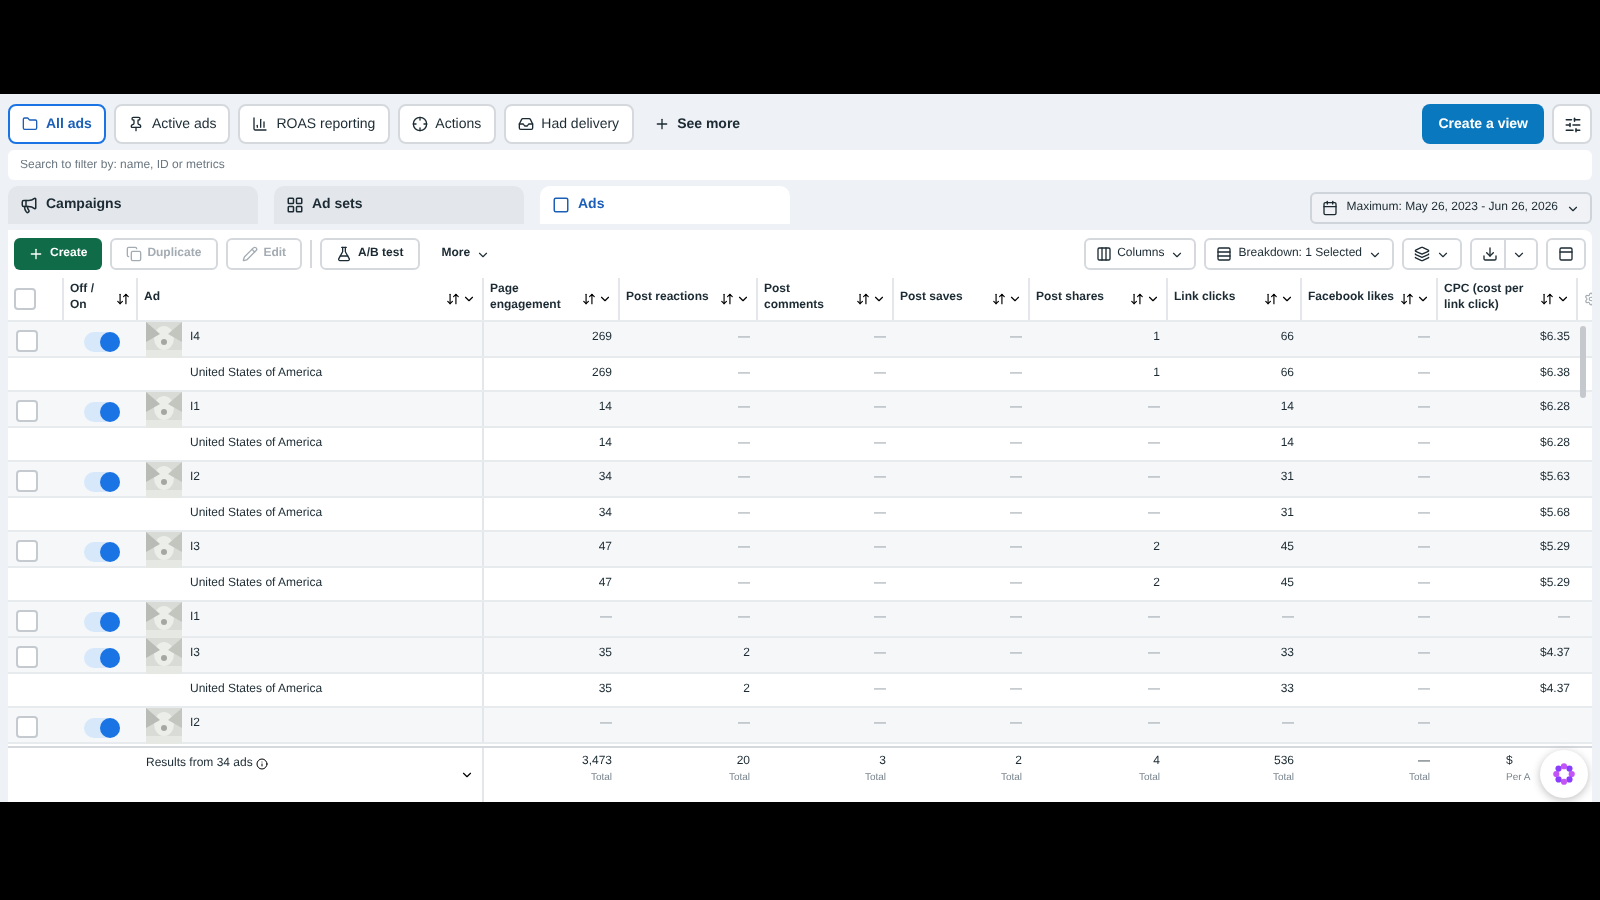  I want to click on export-button, so click(1504, 254).